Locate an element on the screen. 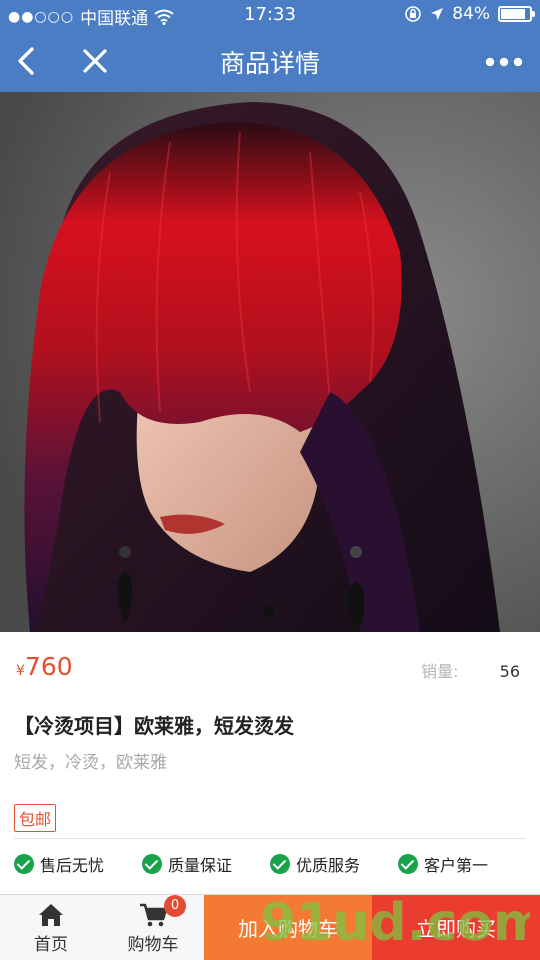 This screenshot has width=540, height=960. add-to-cart-button: 加入购物车 is located at coordinates (288, 927).